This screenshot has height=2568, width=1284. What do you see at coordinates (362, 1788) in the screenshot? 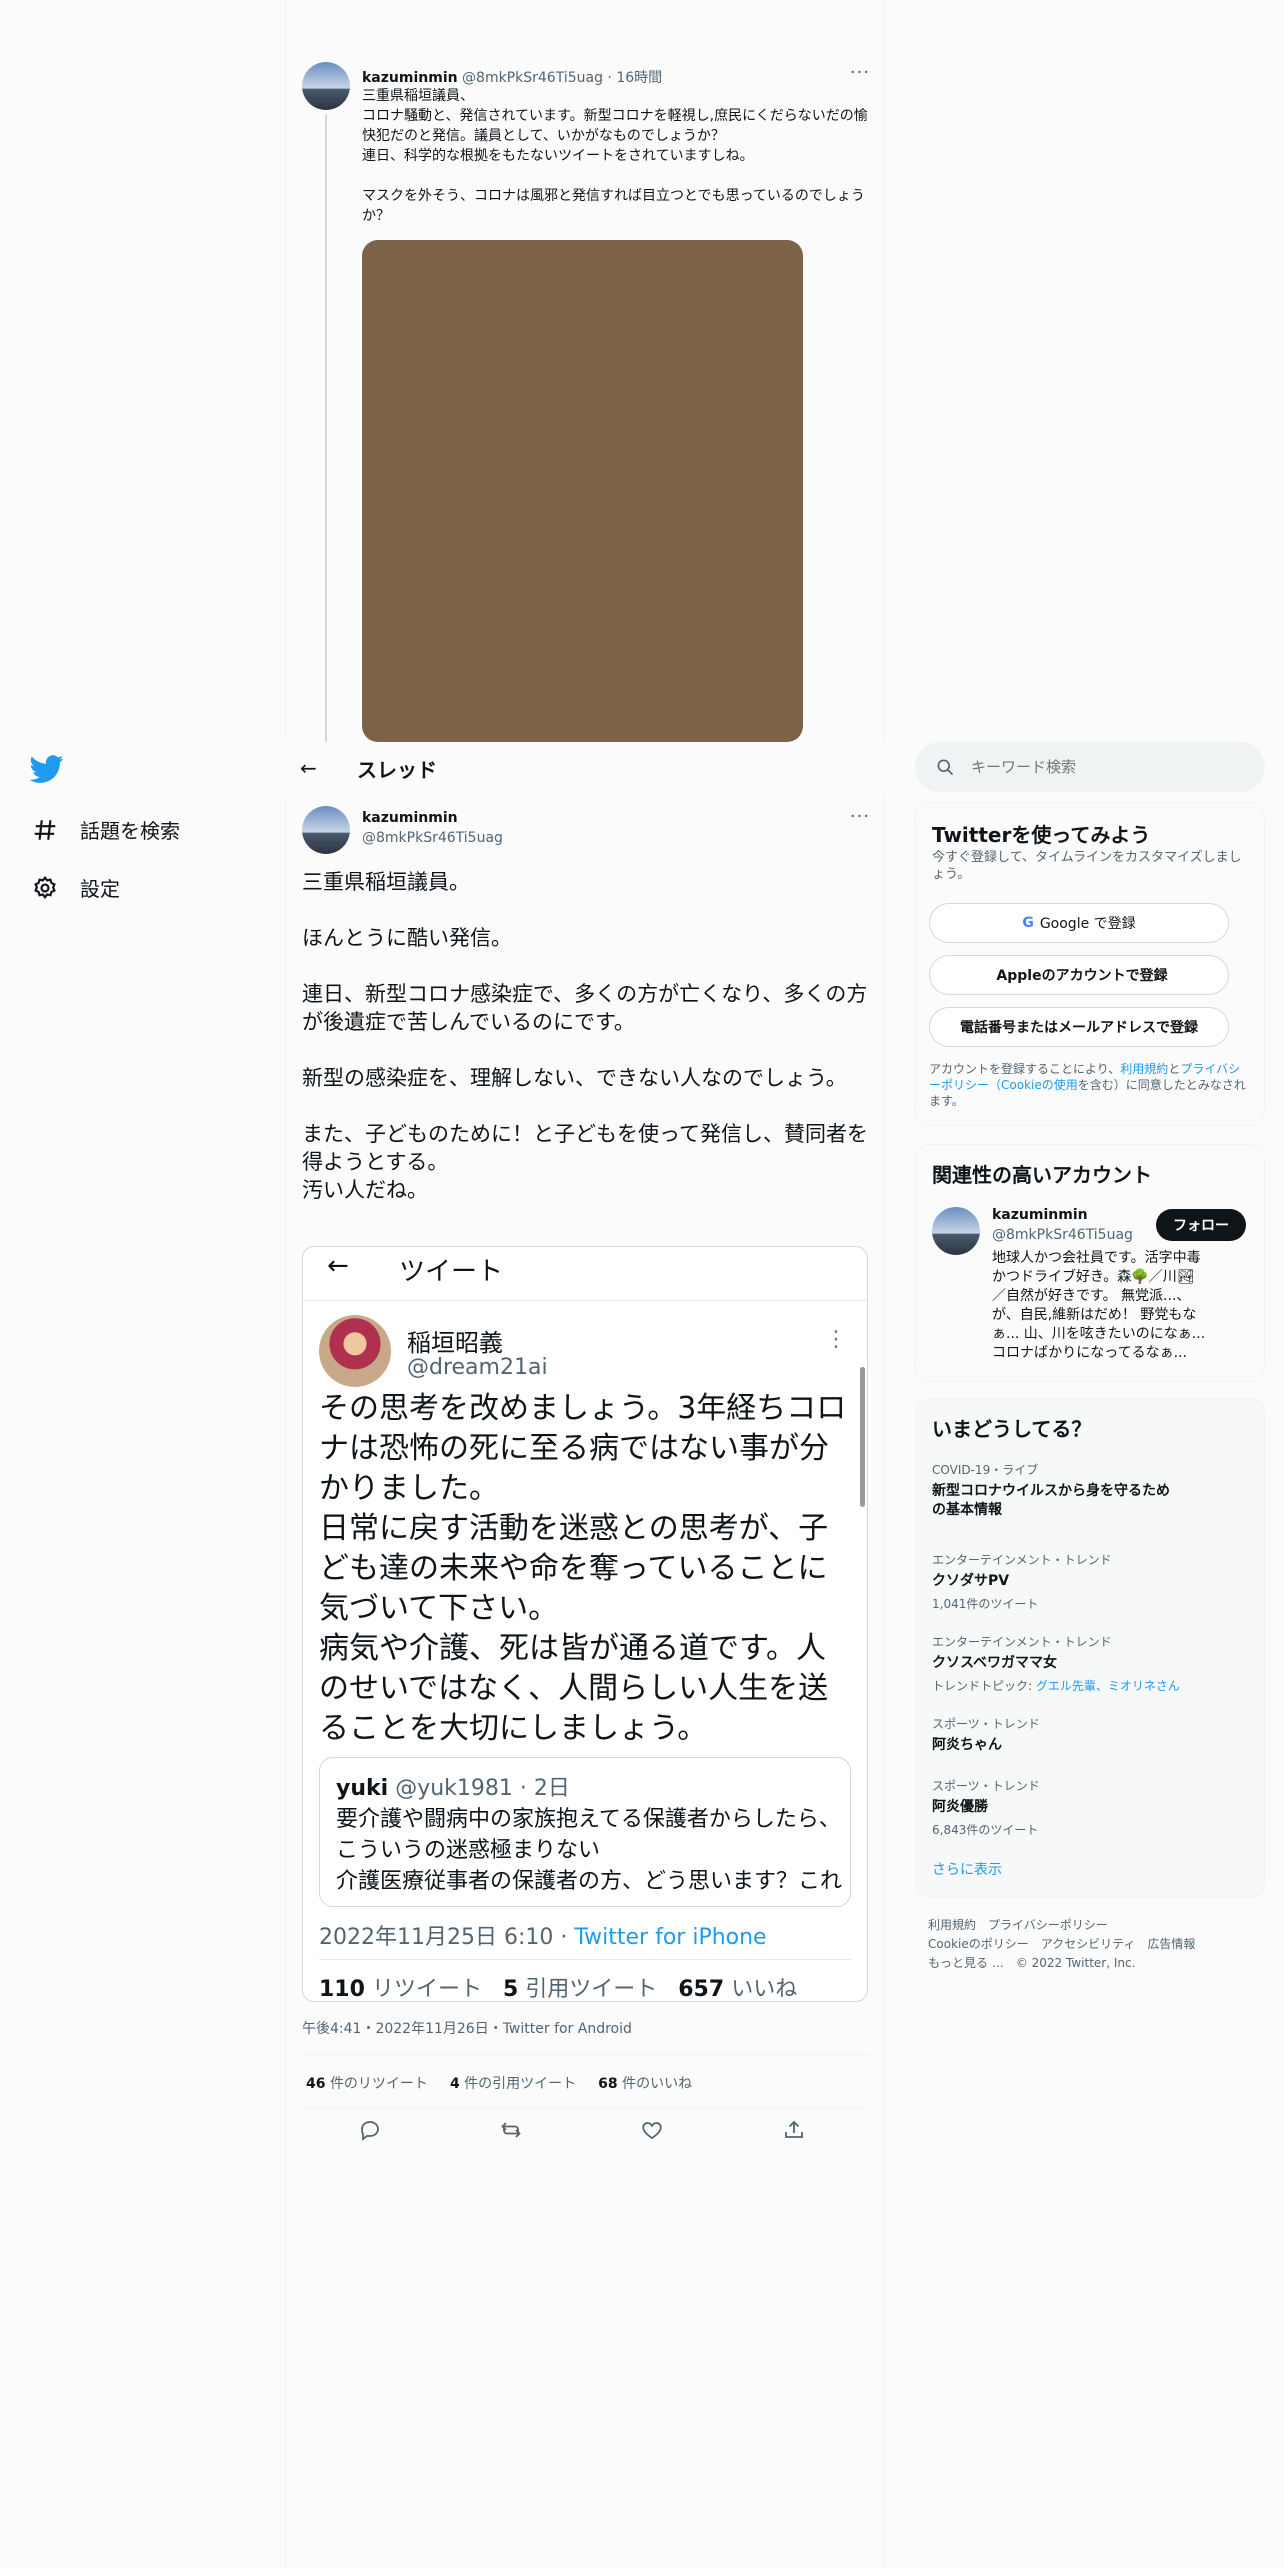
I see `quote-author-name: yuki` at bounding box center [362, 1788].